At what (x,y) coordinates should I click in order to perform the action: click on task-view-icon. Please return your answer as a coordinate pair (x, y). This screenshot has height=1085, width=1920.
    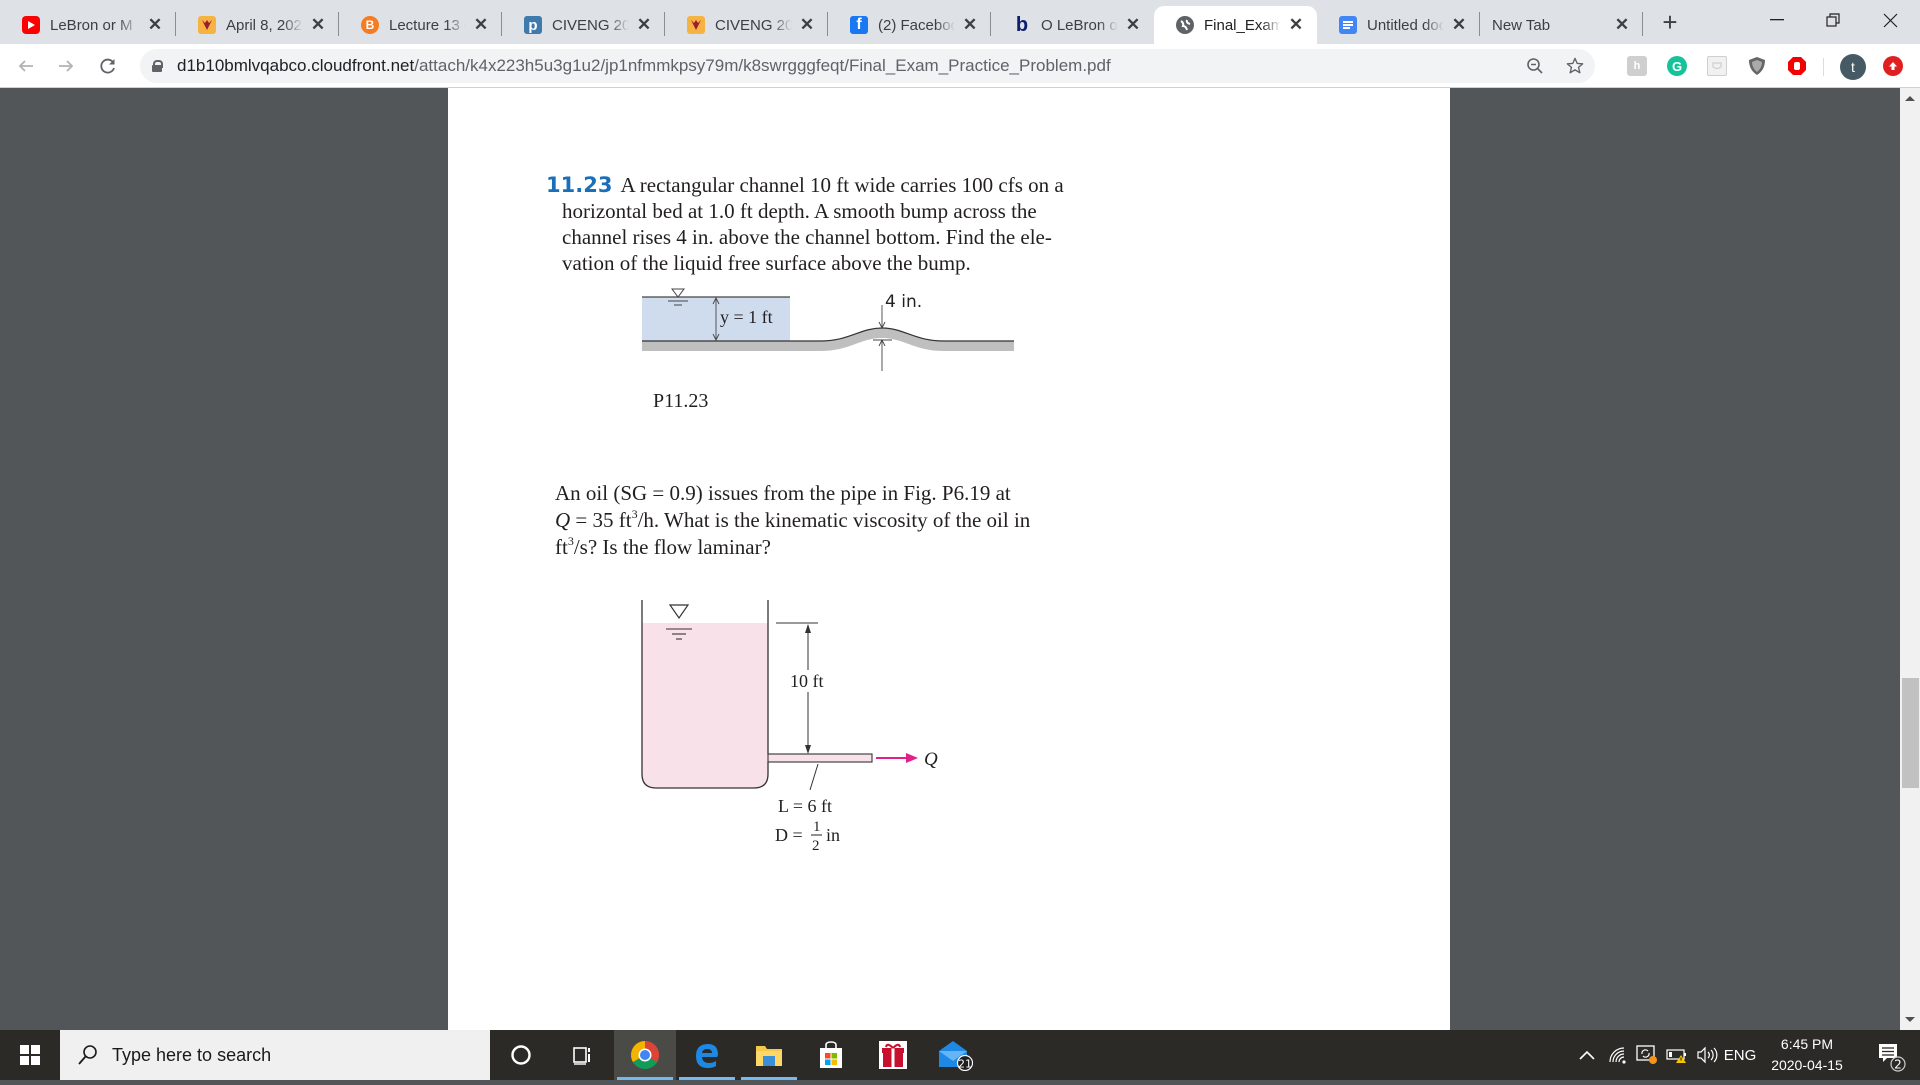
    Looking at the image, I should click on (581, 1056).